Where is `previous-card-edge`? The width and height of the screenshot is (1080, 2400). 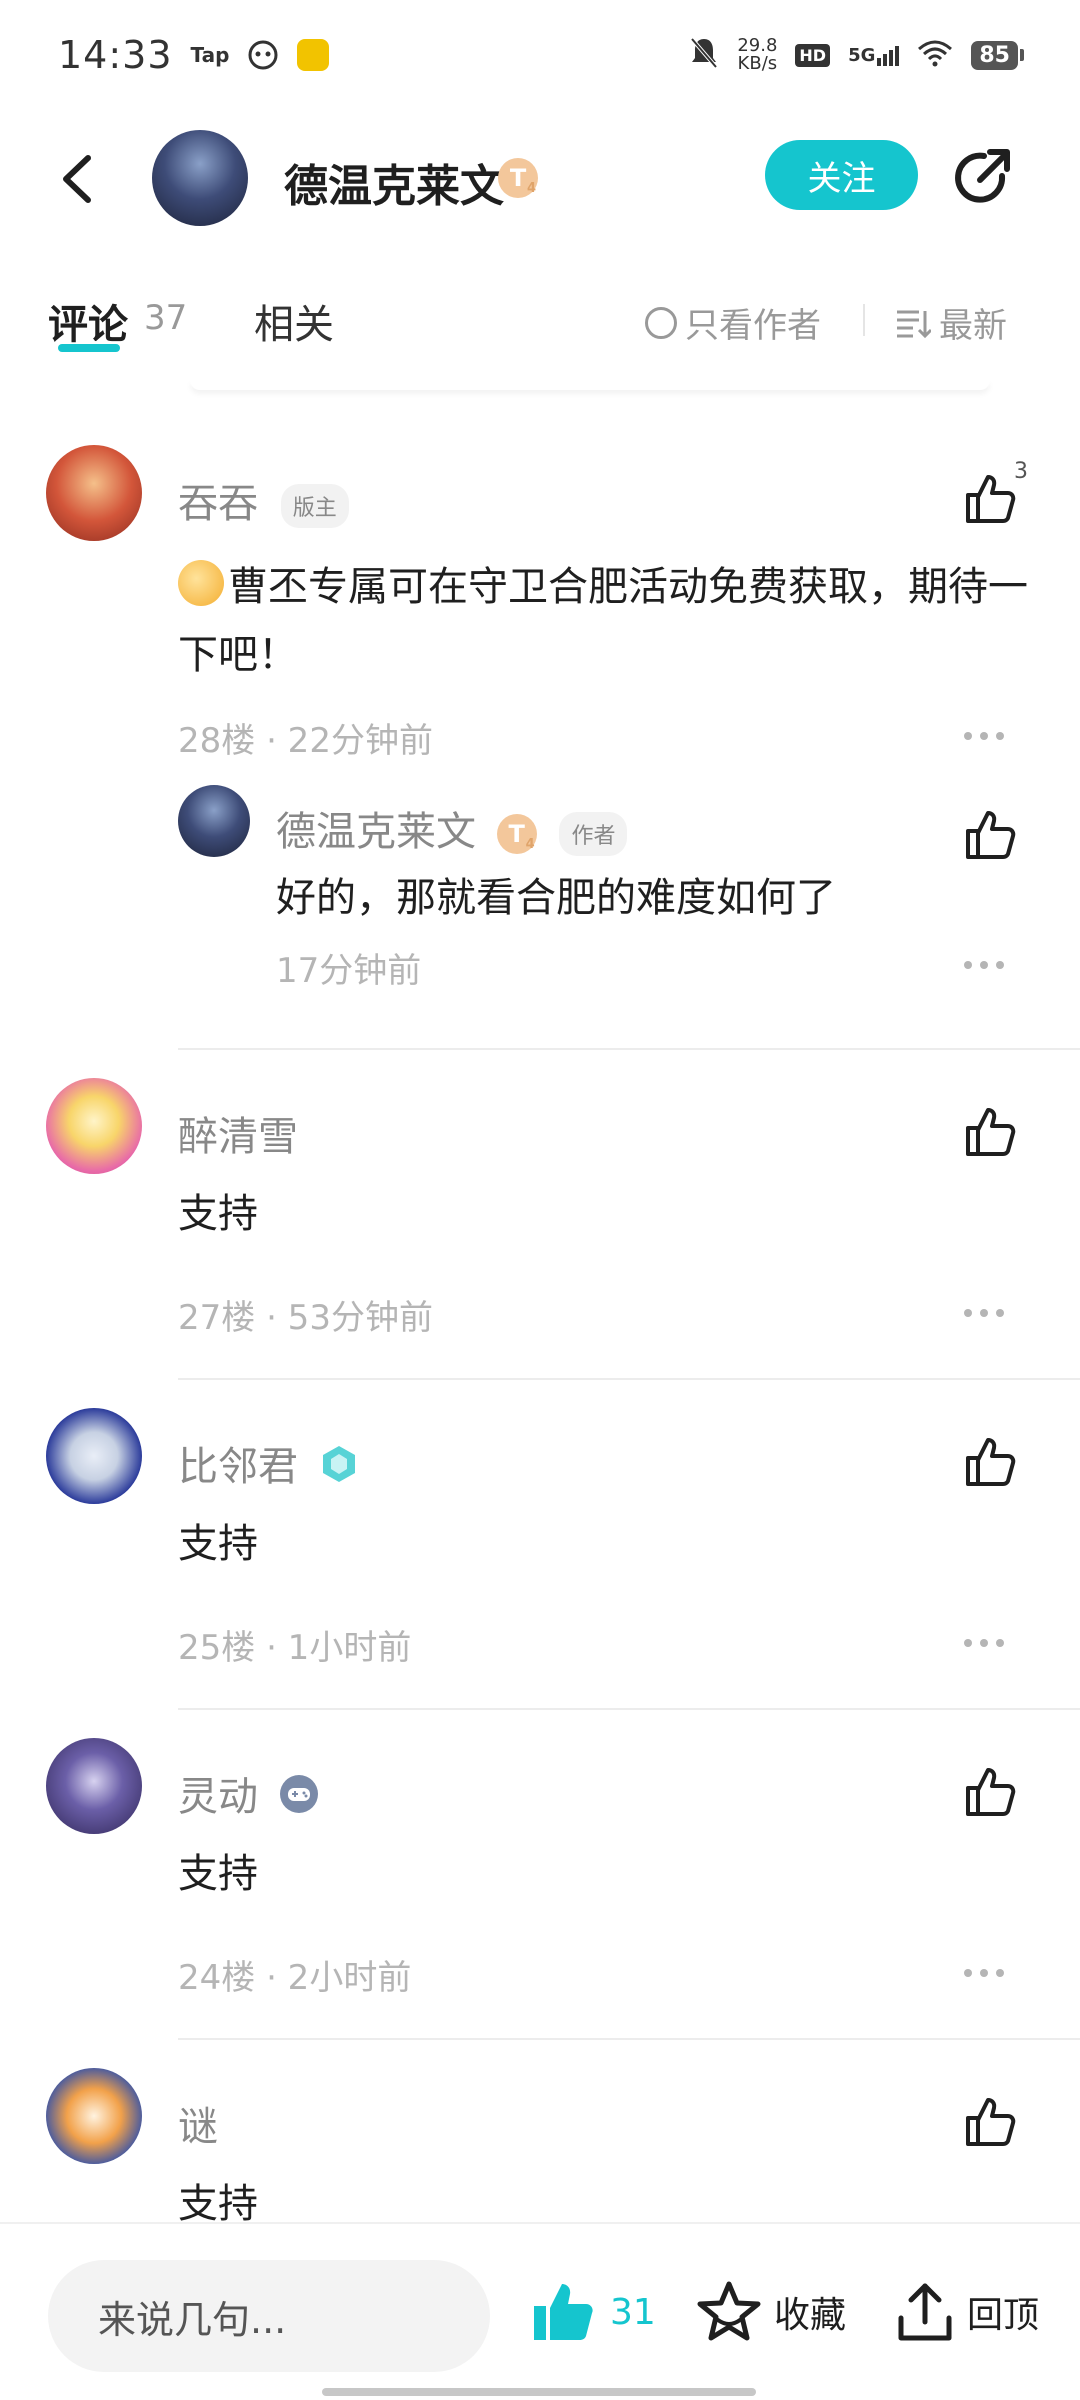 previous-card-edge is located at coordinates (590, 385).